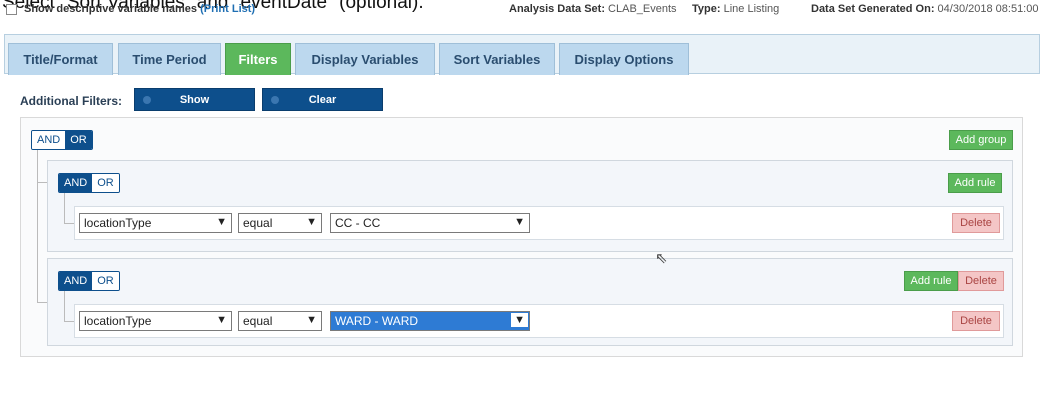 The width and height of the screenshot is (1057, 407). Describe the element at coordinates (60, 59) in the screenshot. I see `tab-title-format: Title/Format` at that location.